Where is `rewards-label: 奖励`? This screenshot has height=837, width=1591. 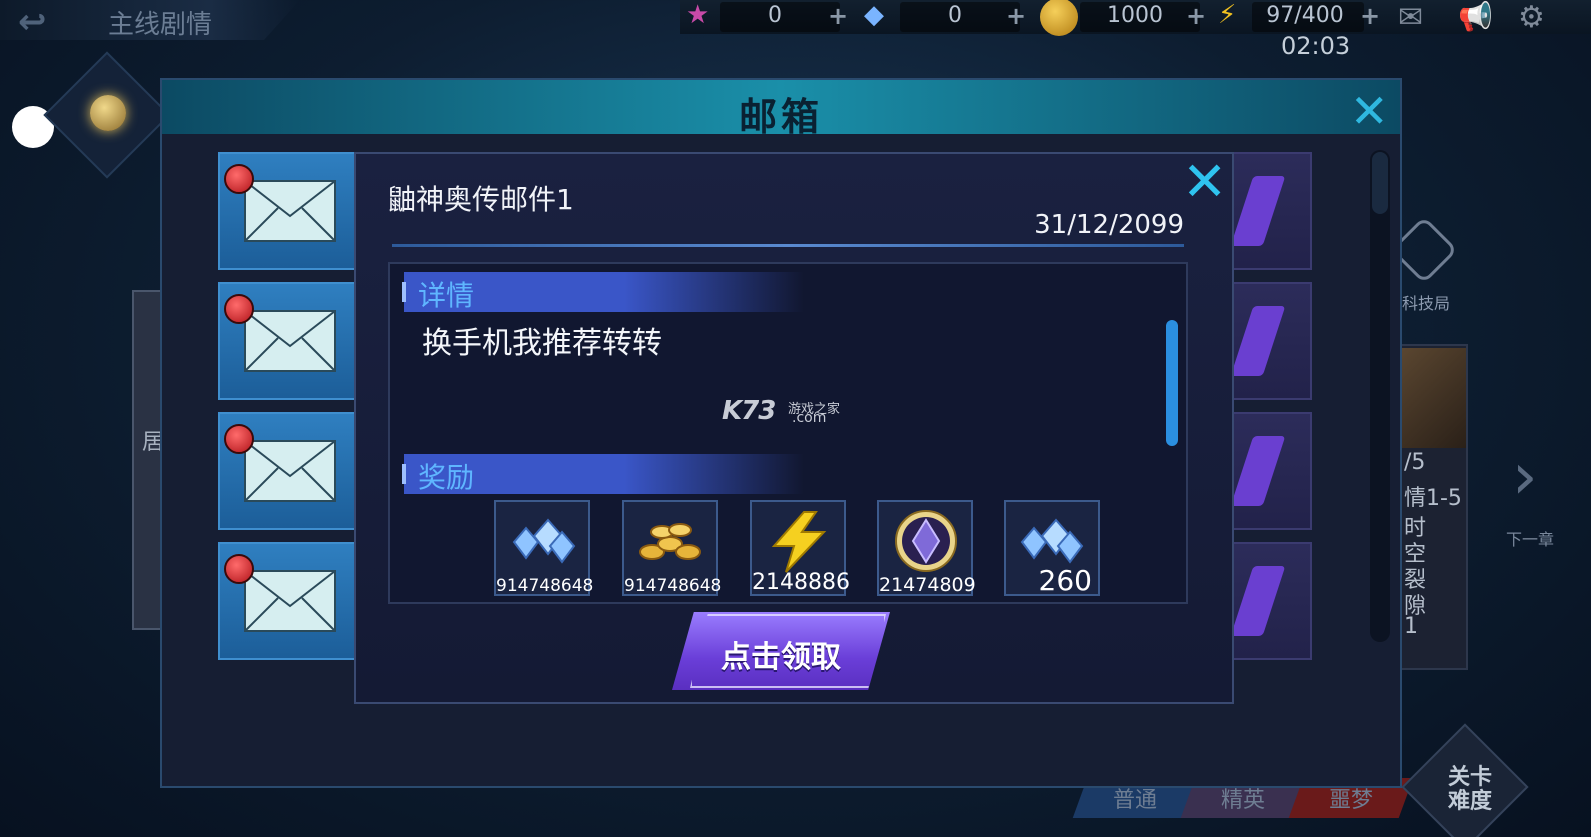
rewards-label: 奖励 is located at coordinates (446, 477).